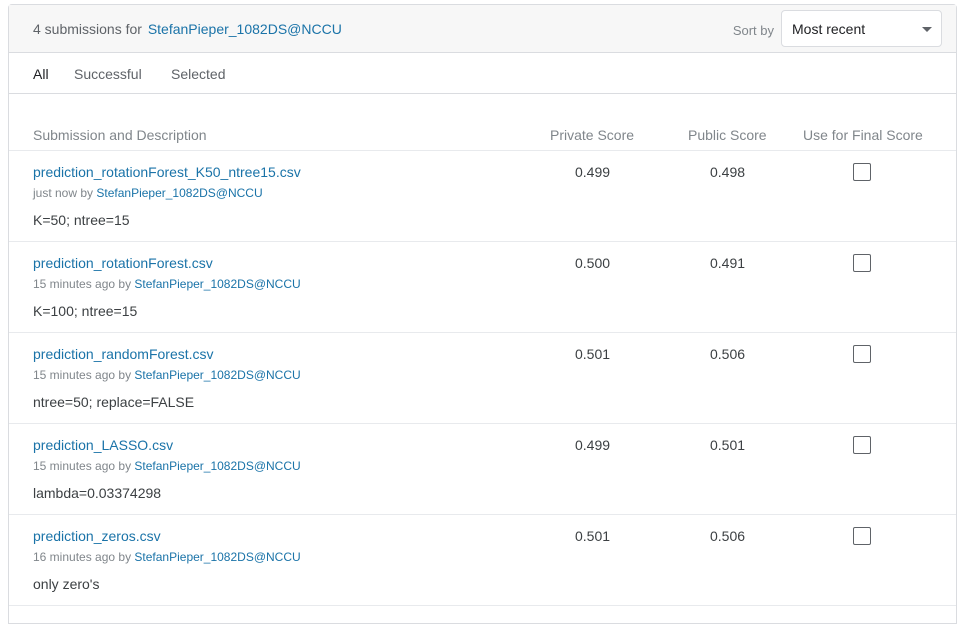  What do you see at coordinates (592, 135) in the screenshot?
I see `column-header-private-score: Private Score` at bounding box center [592, 135].